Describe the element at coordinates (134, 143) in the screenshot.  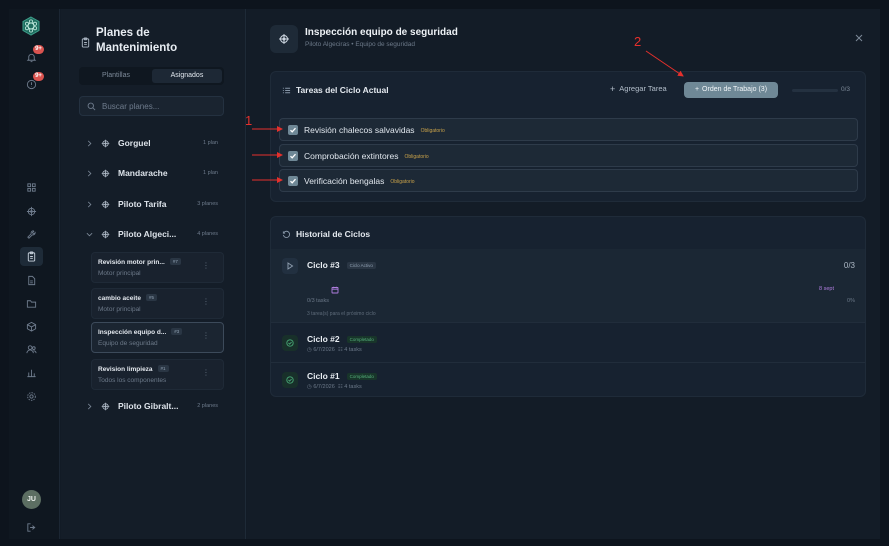
I see `group-name: Gorguel` at that location.